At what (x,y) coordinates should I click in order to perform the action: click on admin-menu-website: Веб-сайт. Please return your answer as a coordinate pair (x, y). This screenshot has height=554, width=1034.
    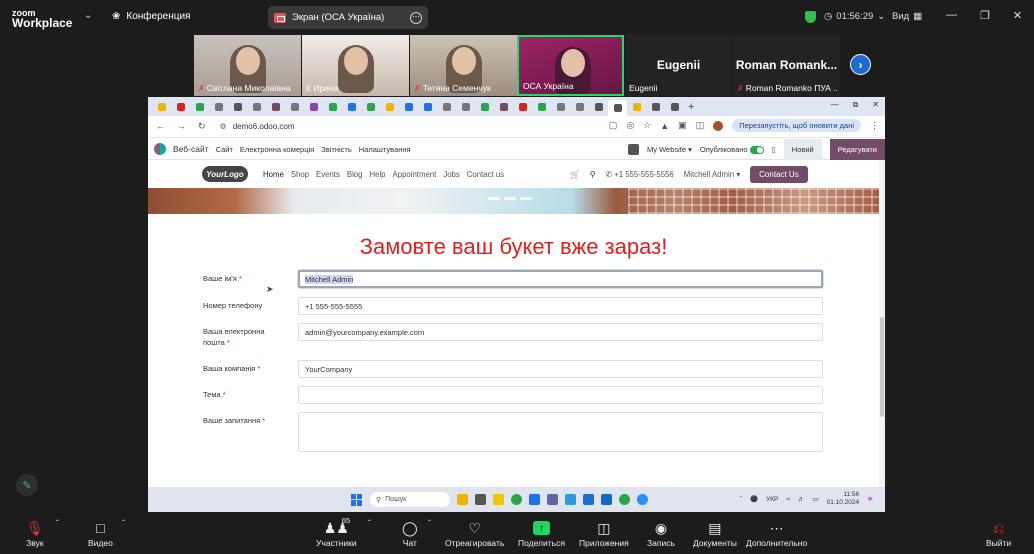
    Looking at the image, I should click on (191, 149).